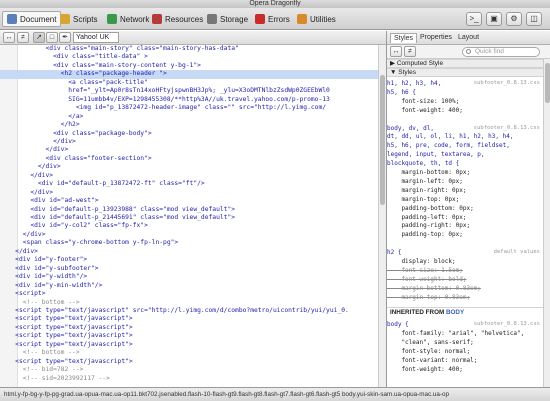 The image size is (550, 401). I want to click on style-declaration: blockquote, th, td {, so click(465, 163).